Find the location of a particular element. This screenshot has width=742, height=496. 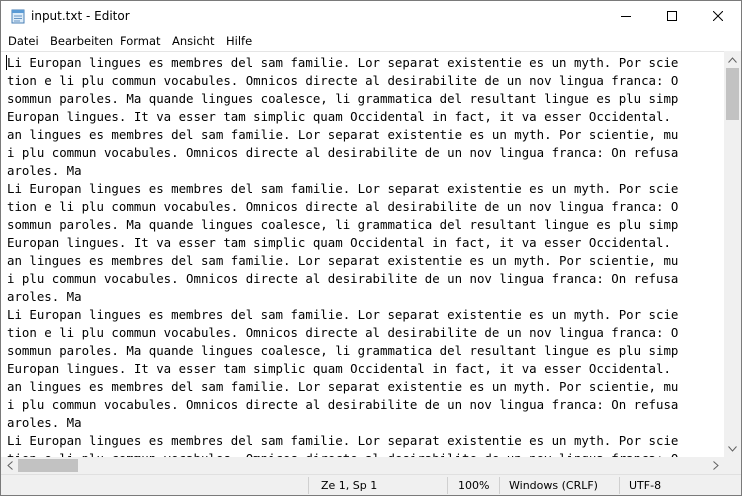

horizontal-scrollbar is located at coordinates (362, 465).